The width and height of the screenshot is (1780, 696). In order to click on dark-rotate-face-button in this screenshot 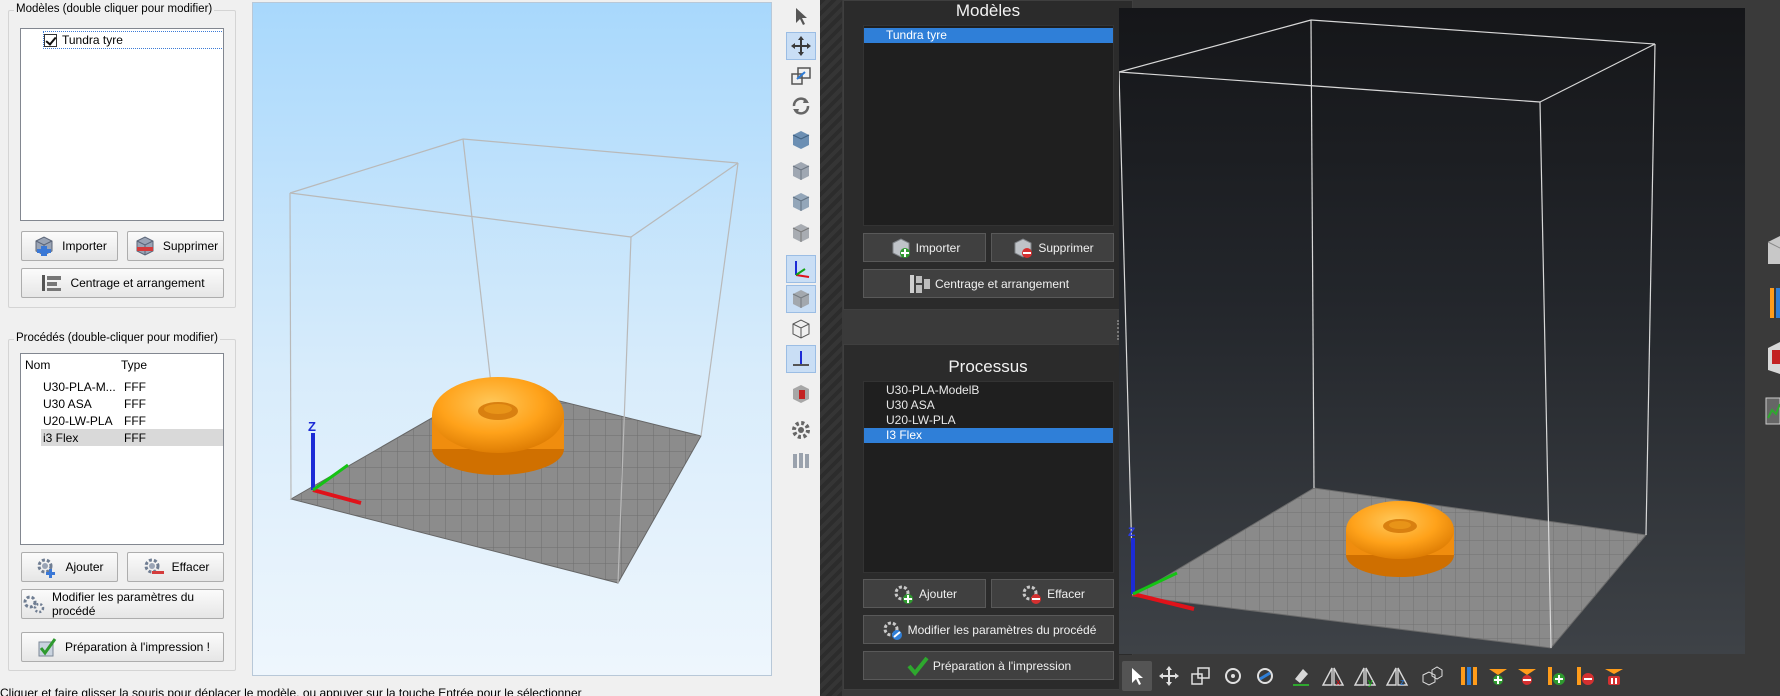, I will do `click(1265, 676)`.